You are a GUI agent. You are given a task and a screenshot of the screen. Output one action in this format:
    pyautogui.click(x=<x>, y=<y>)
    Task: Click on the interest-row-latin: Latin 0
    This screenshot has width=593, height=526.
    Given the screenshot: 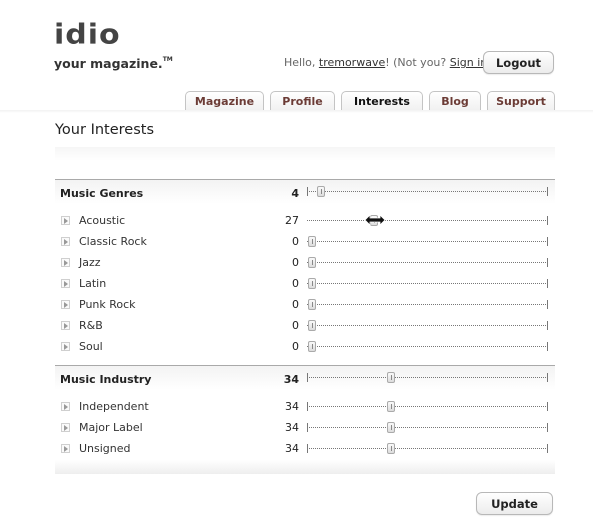 What is the action you would take?
    pyautogui.click(x=305, y=284)
    